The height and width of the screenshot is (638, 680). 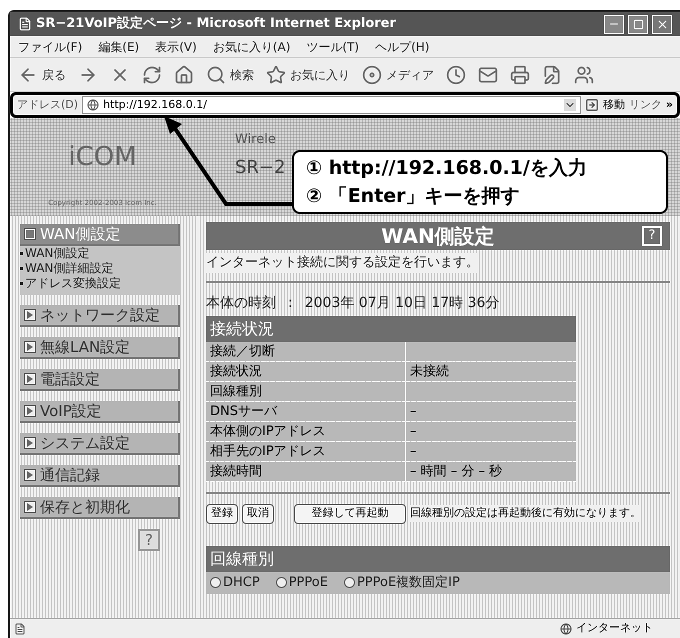 I want to click on toolbar-button: 検索, so click(x=230, y=74).